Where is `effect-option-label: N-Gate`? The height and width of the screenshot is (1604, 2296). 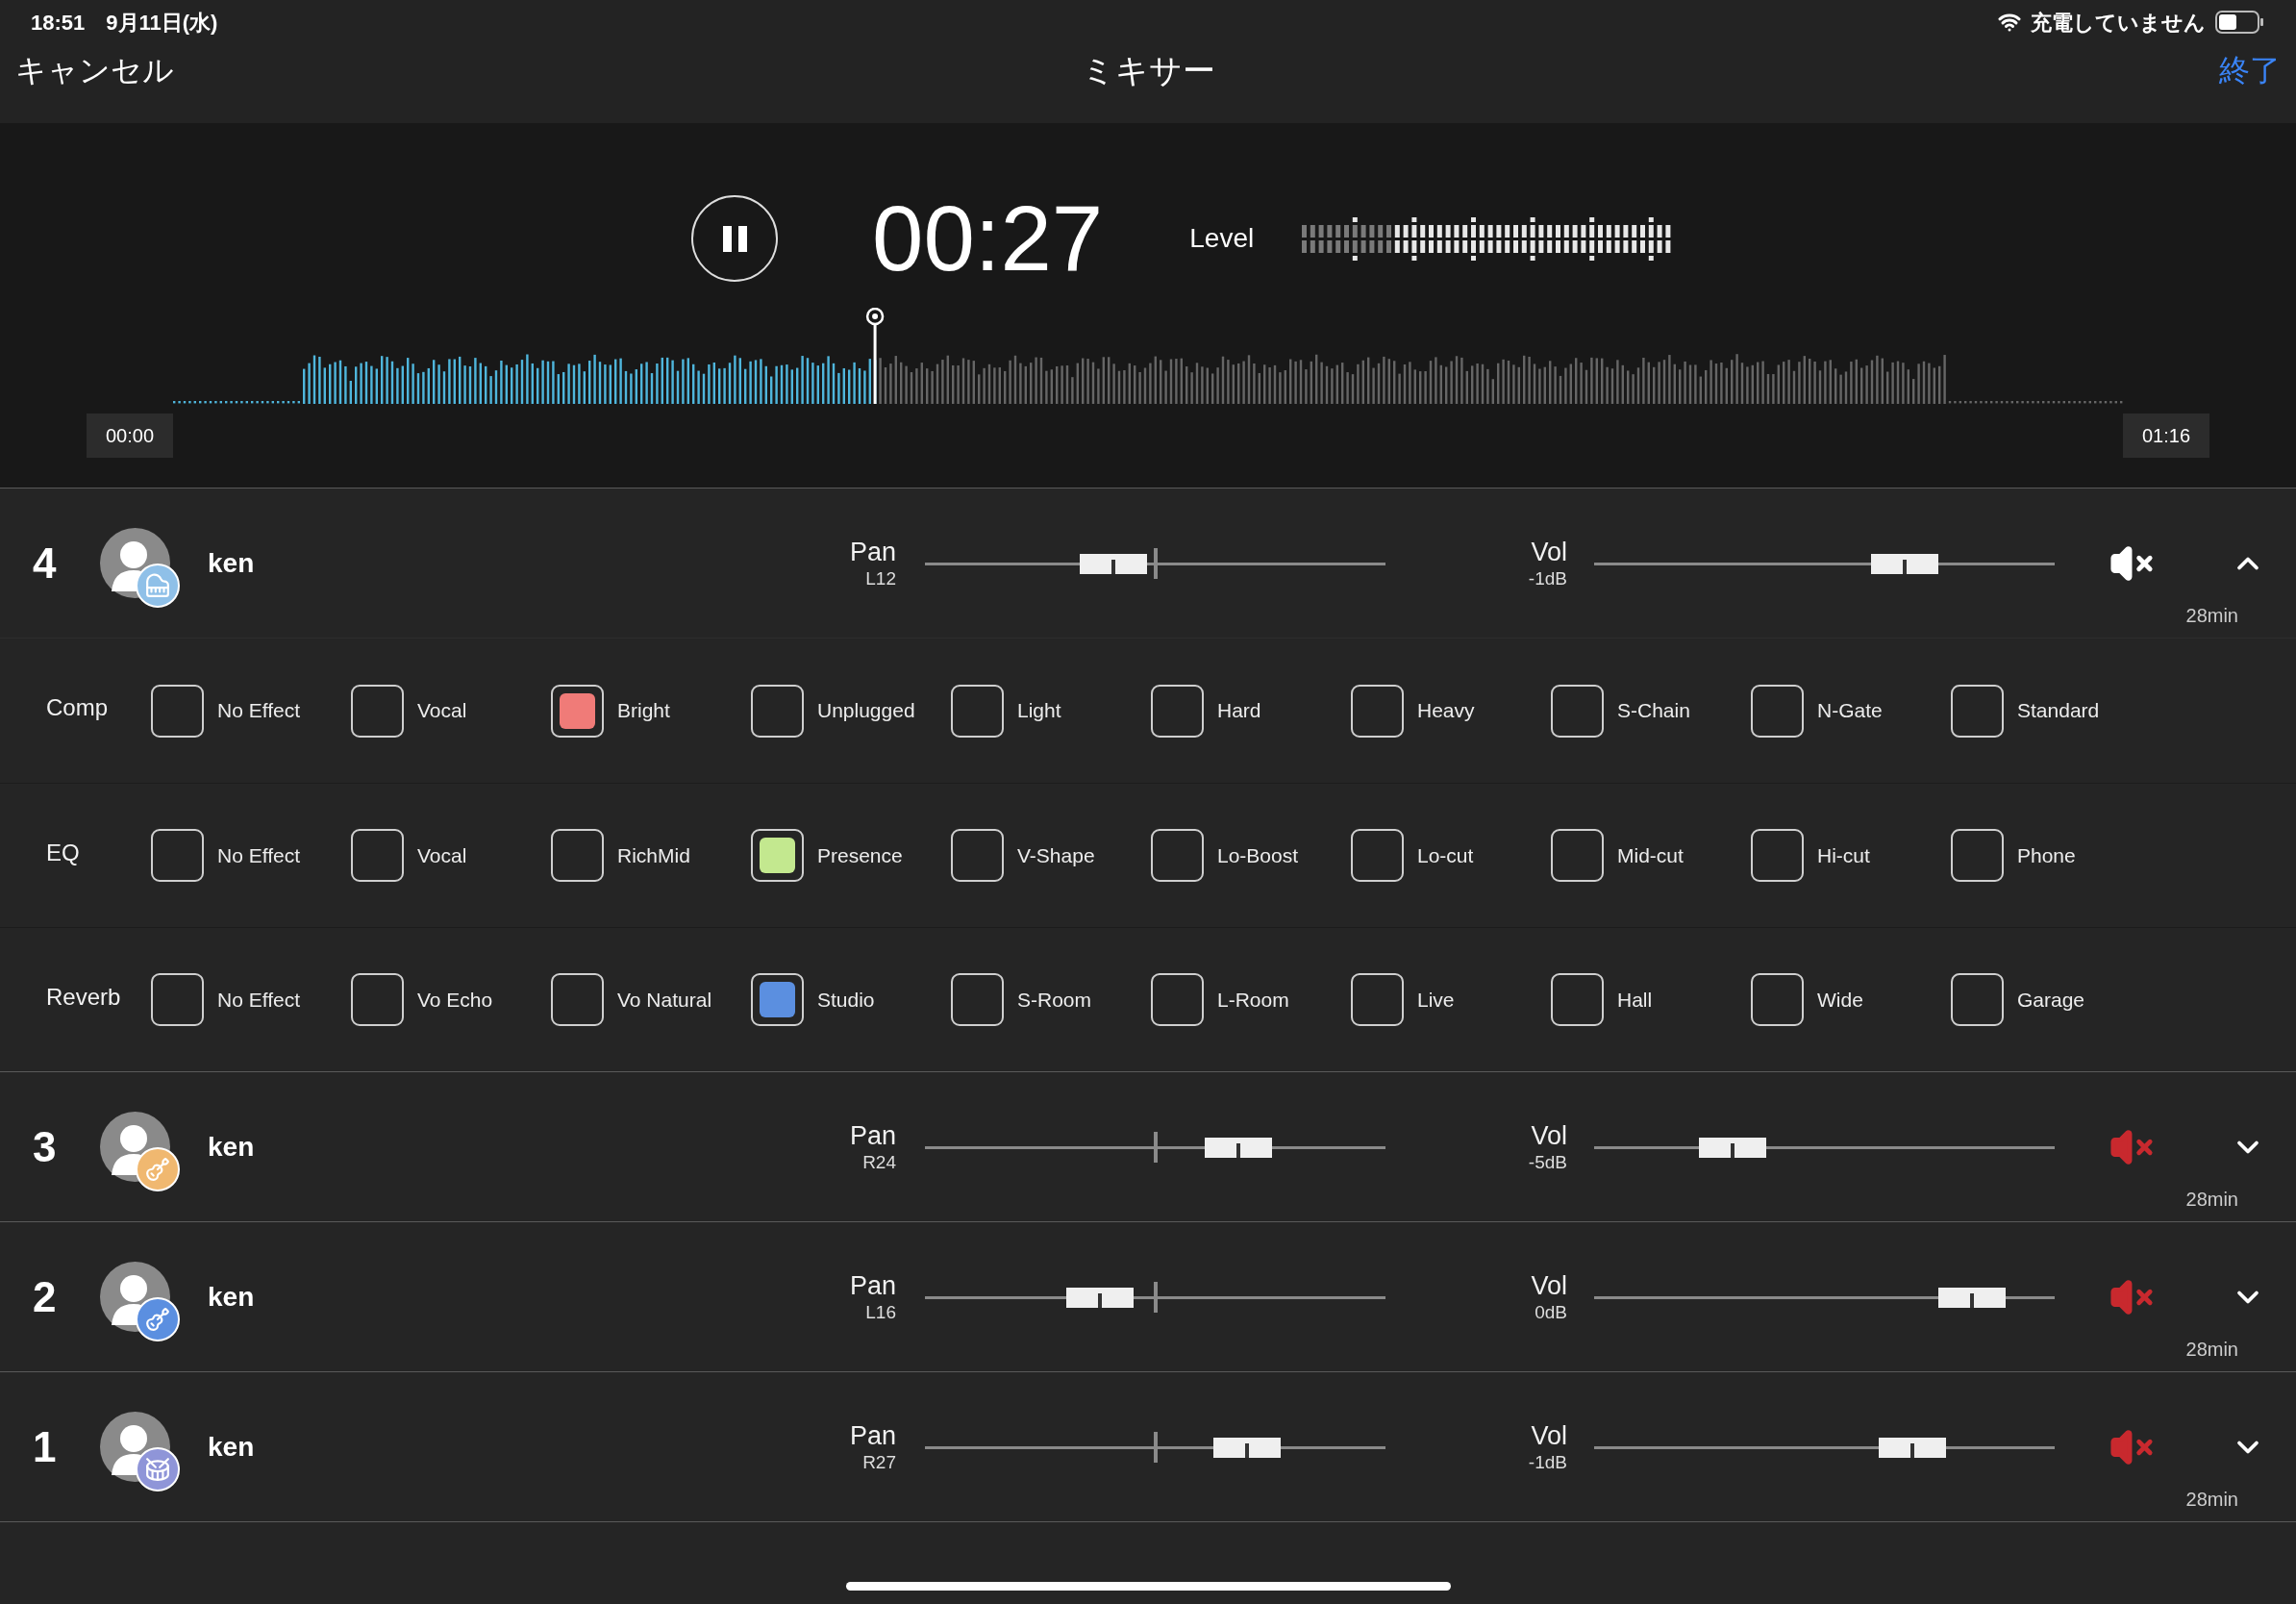 effect-option-label: N-Gate is located at coordinates (1850, 711).